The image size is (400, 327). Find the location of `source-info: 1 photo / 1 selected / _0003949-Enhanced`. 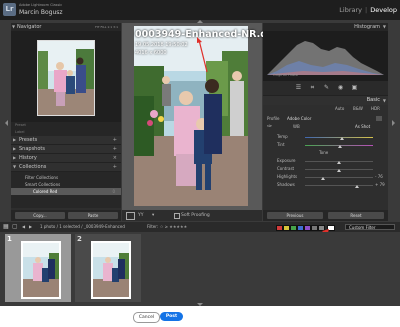

source-info: 1 photo / 1 selected / _0003949-Enhanced is located at coordinates (82, 227).